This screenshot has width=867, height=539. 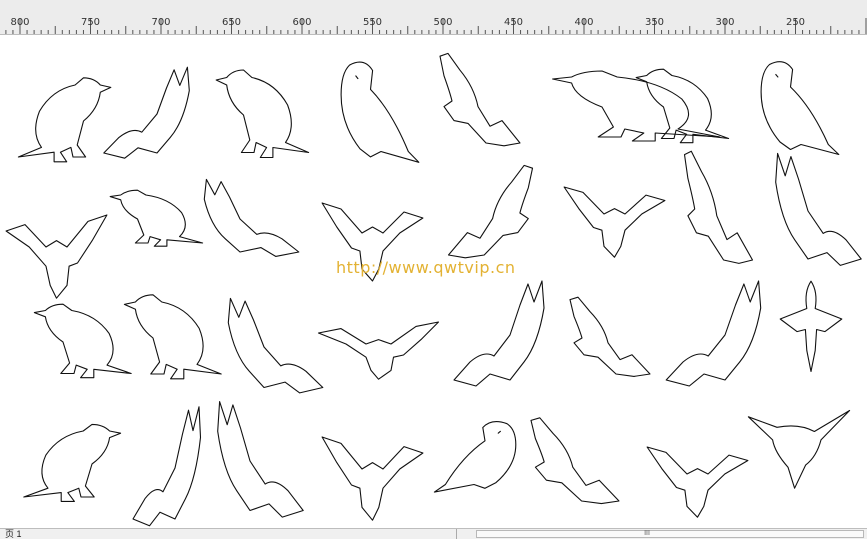 What do you see at coordinates (72, 462) in the screenshot?
I see `sparrow-sitting-icon` at bounding box center [72, 462].